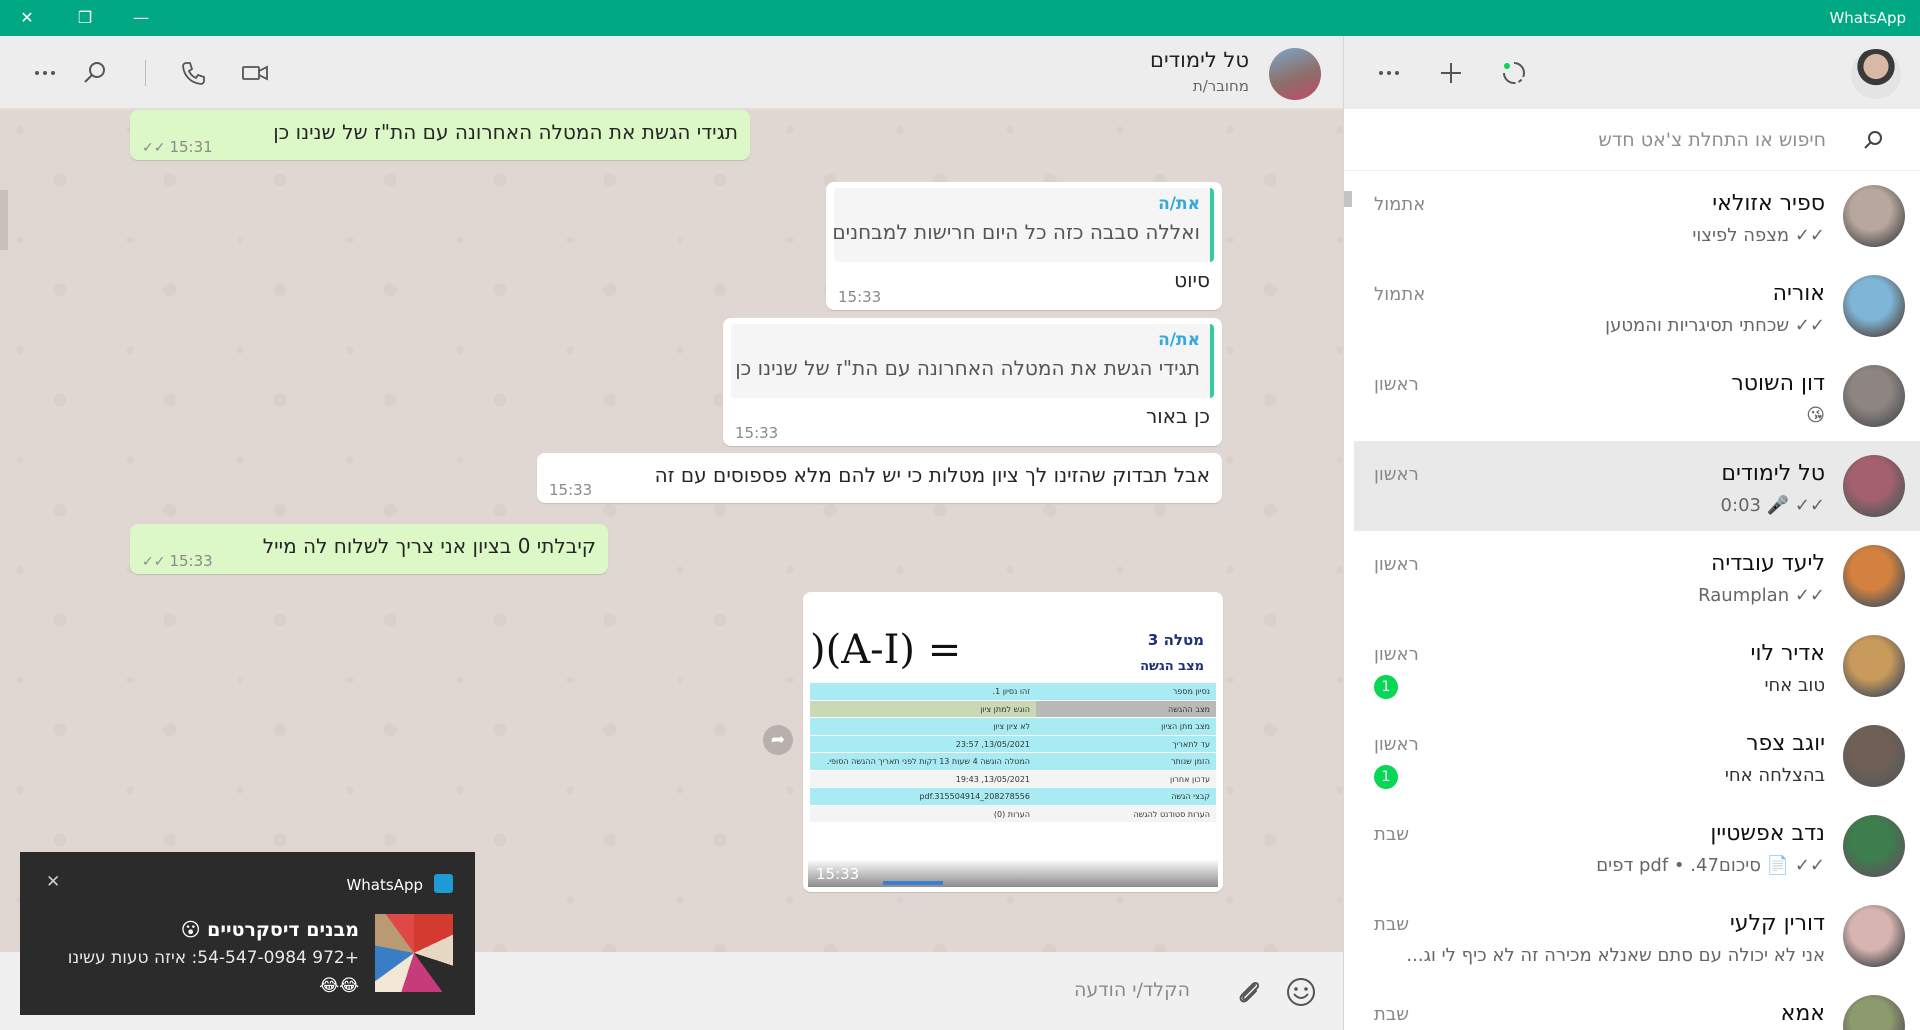 The width and height of the screenshot is (1920, 1030). Describe the element at coordinates (1451, 73) in the screenshot. I see `new-chat-icon` at that location.